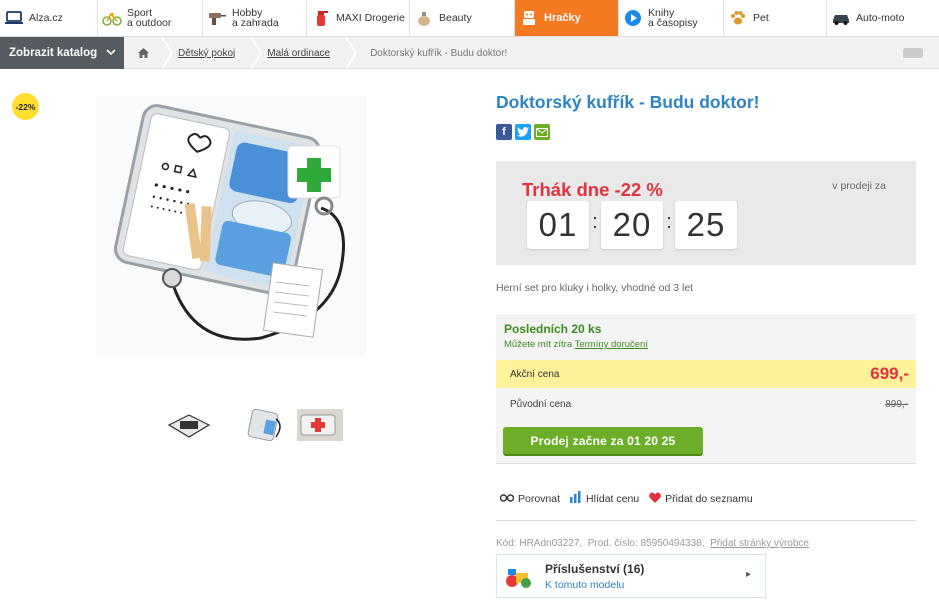 The width and height of the screenshot is (939, 611). What do you see at coordinates (671, 18) in the screenshot?
I see `nav-item-knihy: Knihy a časopisy` at bounding box center [671, 18].